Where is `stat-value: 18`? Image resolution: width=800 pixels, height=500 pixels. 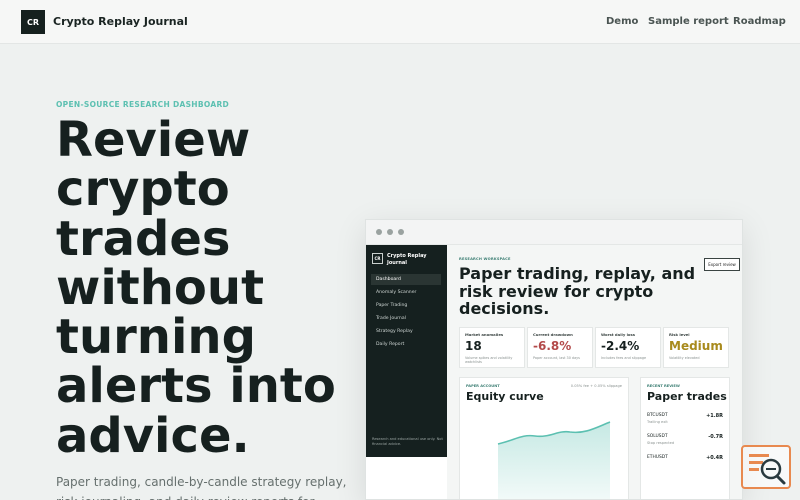 stat-value: 18 is located at coordinates (473, 346).